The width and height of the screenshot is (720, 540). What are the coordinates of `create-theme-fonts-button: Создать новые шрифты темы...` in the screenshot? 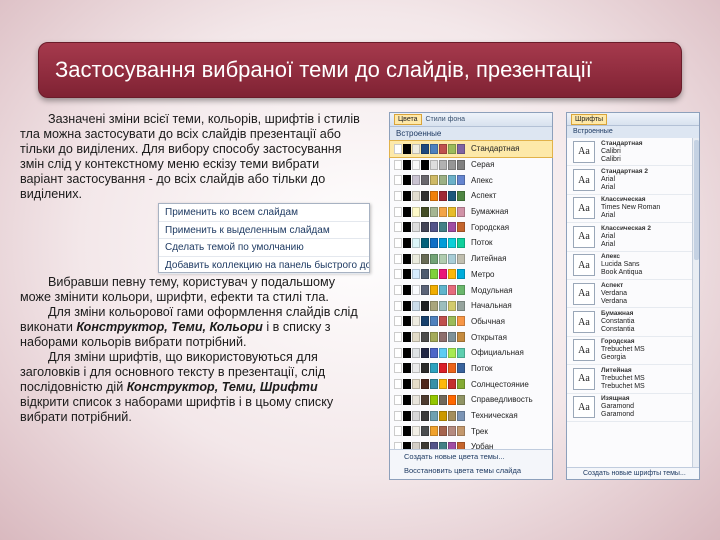 It's located at (633, 473).